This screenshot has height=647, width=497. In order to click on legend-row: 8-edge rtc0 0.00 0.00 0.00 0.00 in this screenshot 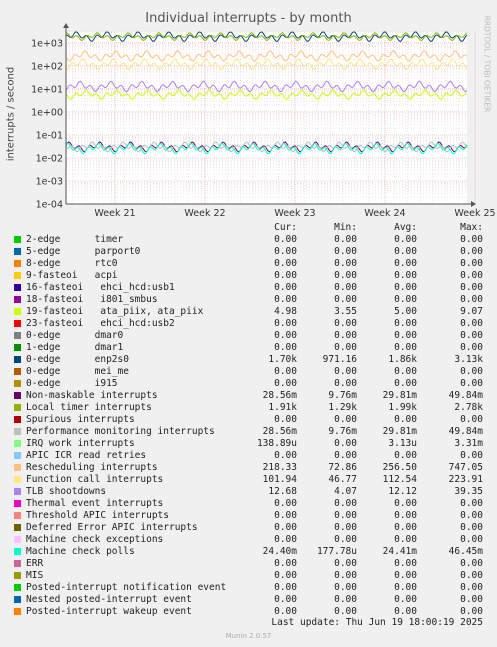, I will do `click(248, 264)`.